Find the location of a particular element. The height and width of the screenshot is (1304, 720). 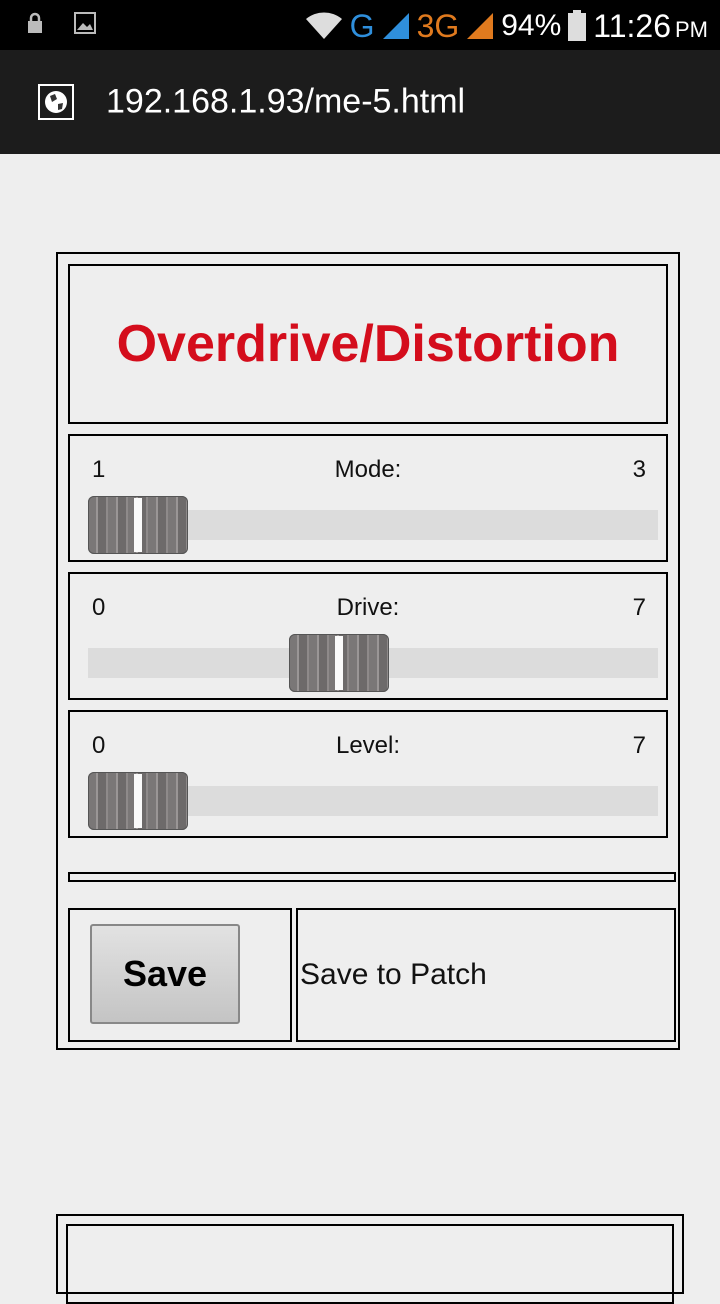

signal-blue-icon is located at coordinates (395, 26).